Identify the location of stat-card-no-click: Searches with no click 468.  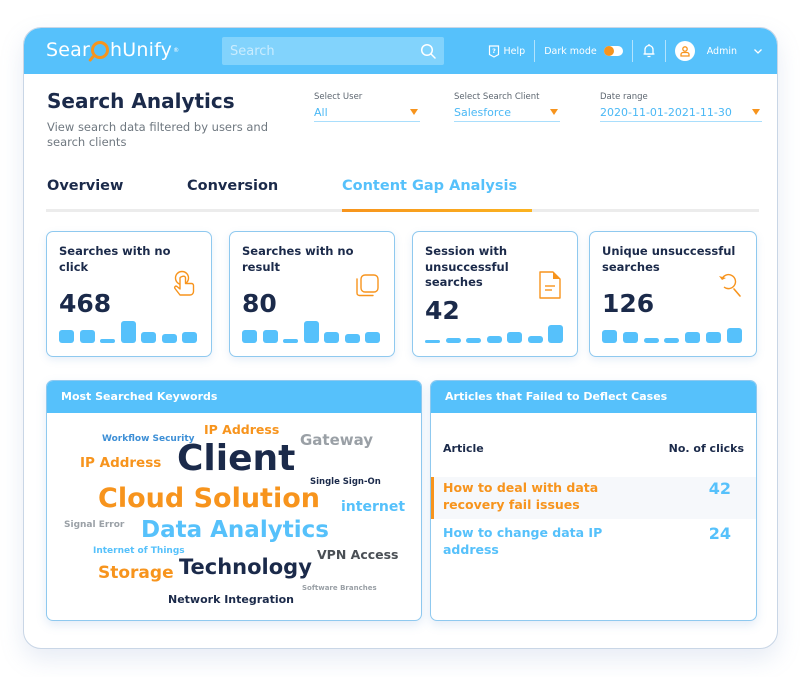
(129, 294).